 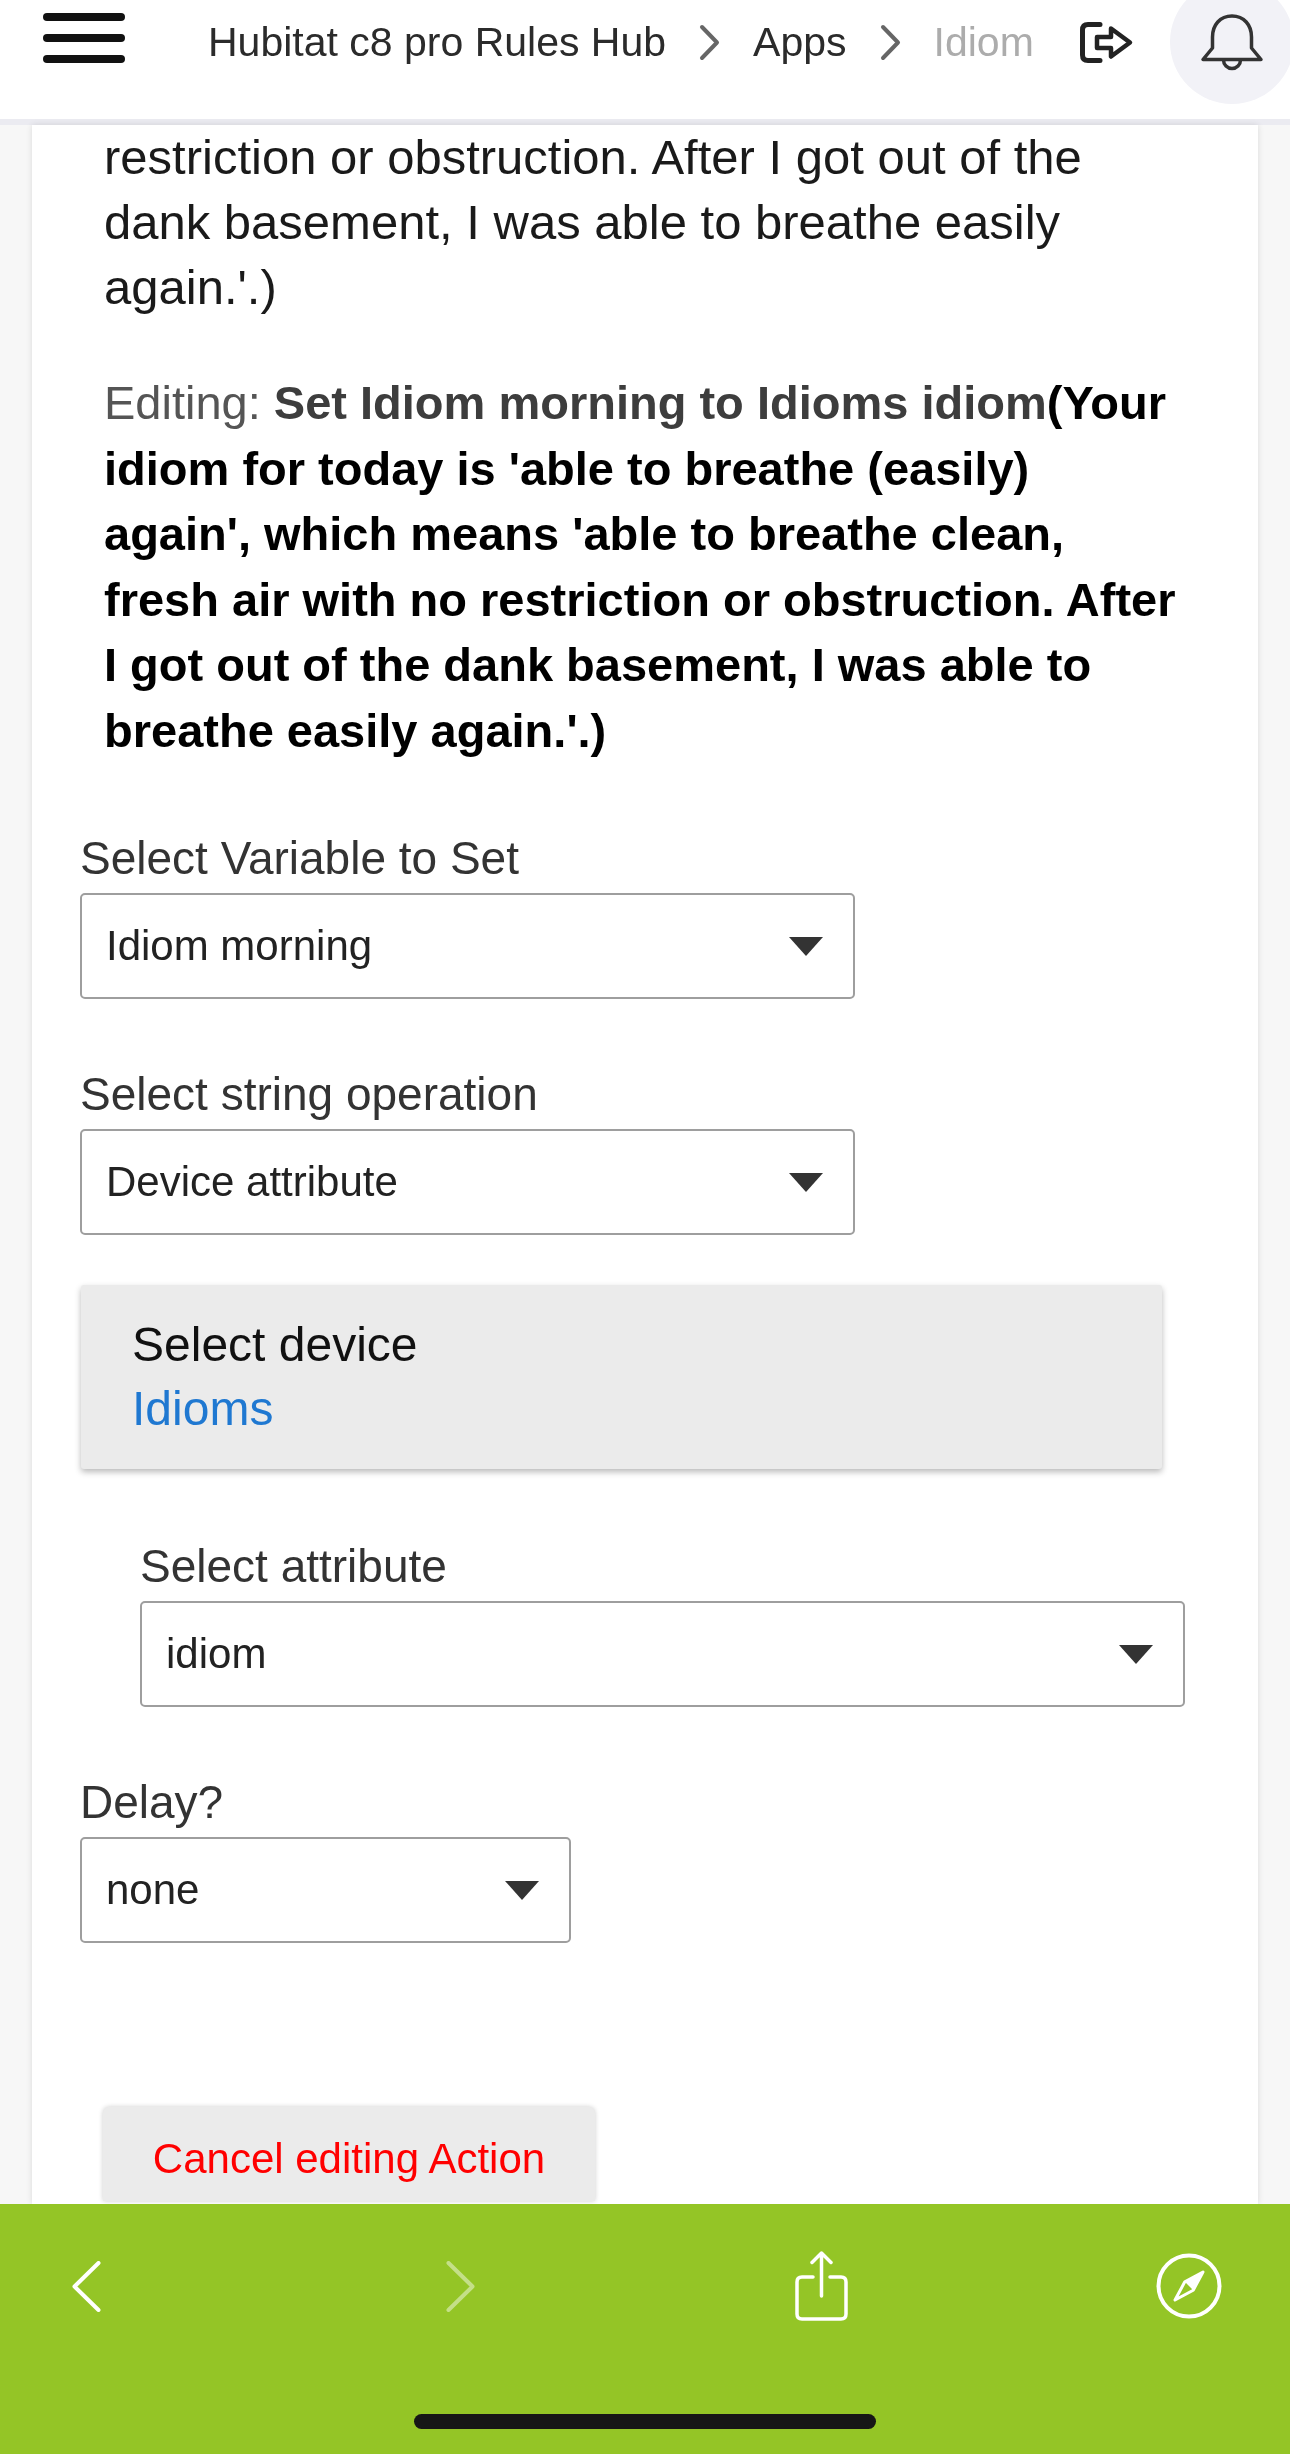 I want to click on logout-icon, so click(x=1106, y=42).